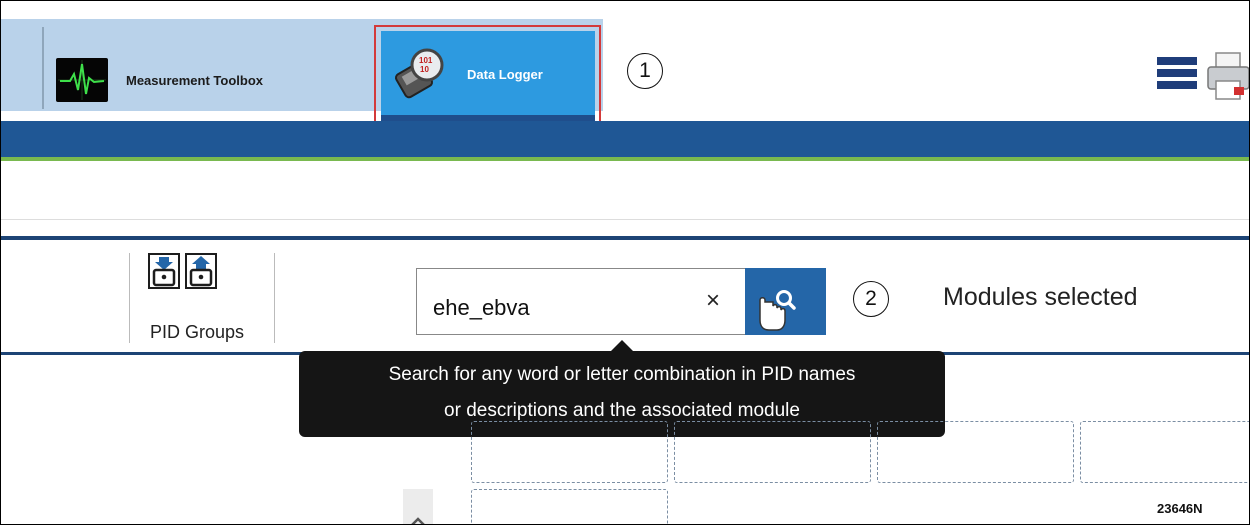 The image size is (1252, 527). I want to click on pid-group-export-button, so click(201, 271).